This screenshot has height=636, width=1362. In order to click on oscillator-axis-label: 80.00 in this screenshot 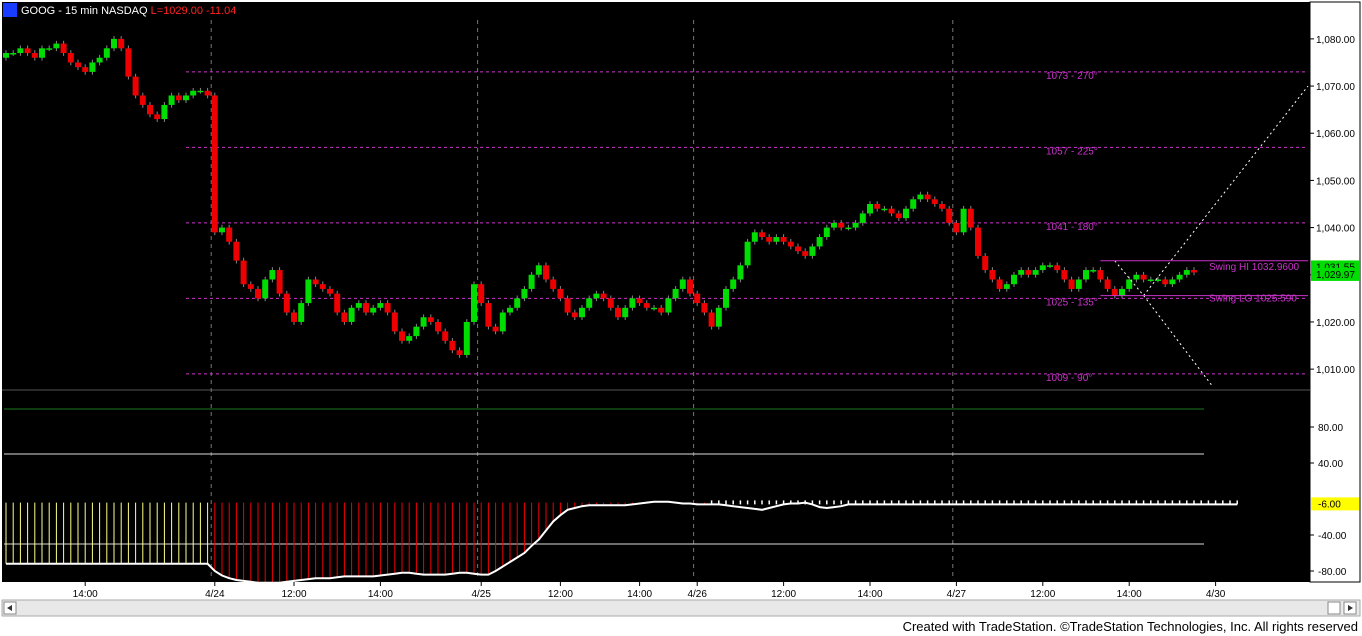, I will do `click(1330, 428)`.